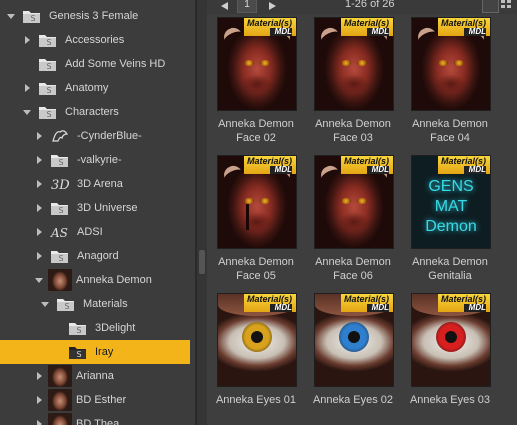  What do you see at coordinates (97, 280) in the screenshot?
I see `tree-item-anneka-demon: Anneka Demon` at bounding box center [97, 280].